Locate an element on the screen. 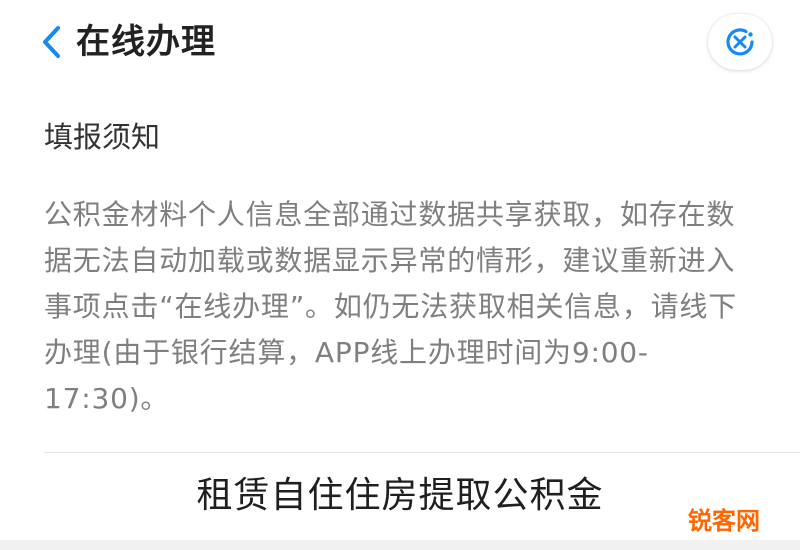 The image size is (800, 550). chevron-left-icon is located at coordinates (51, 42).